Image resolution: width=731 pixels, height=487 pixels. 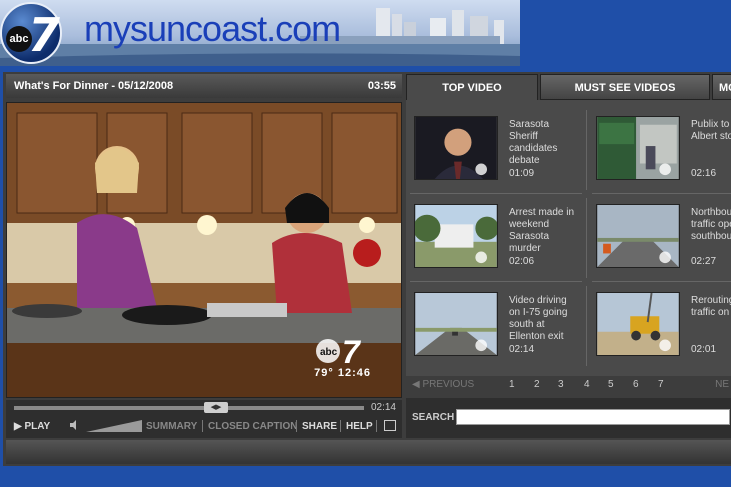 What do you see at coordinates (342, 373) in the screenshot?
I see `bug-time: 79° 12:46` at bounding box center [342, 373].